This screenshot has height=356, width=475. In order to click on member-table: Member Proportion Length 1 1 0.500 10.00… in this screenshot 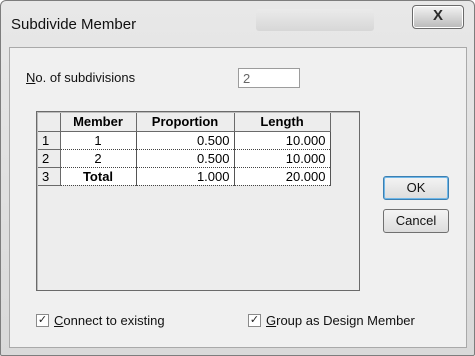, I will do `click(184, 149)`.